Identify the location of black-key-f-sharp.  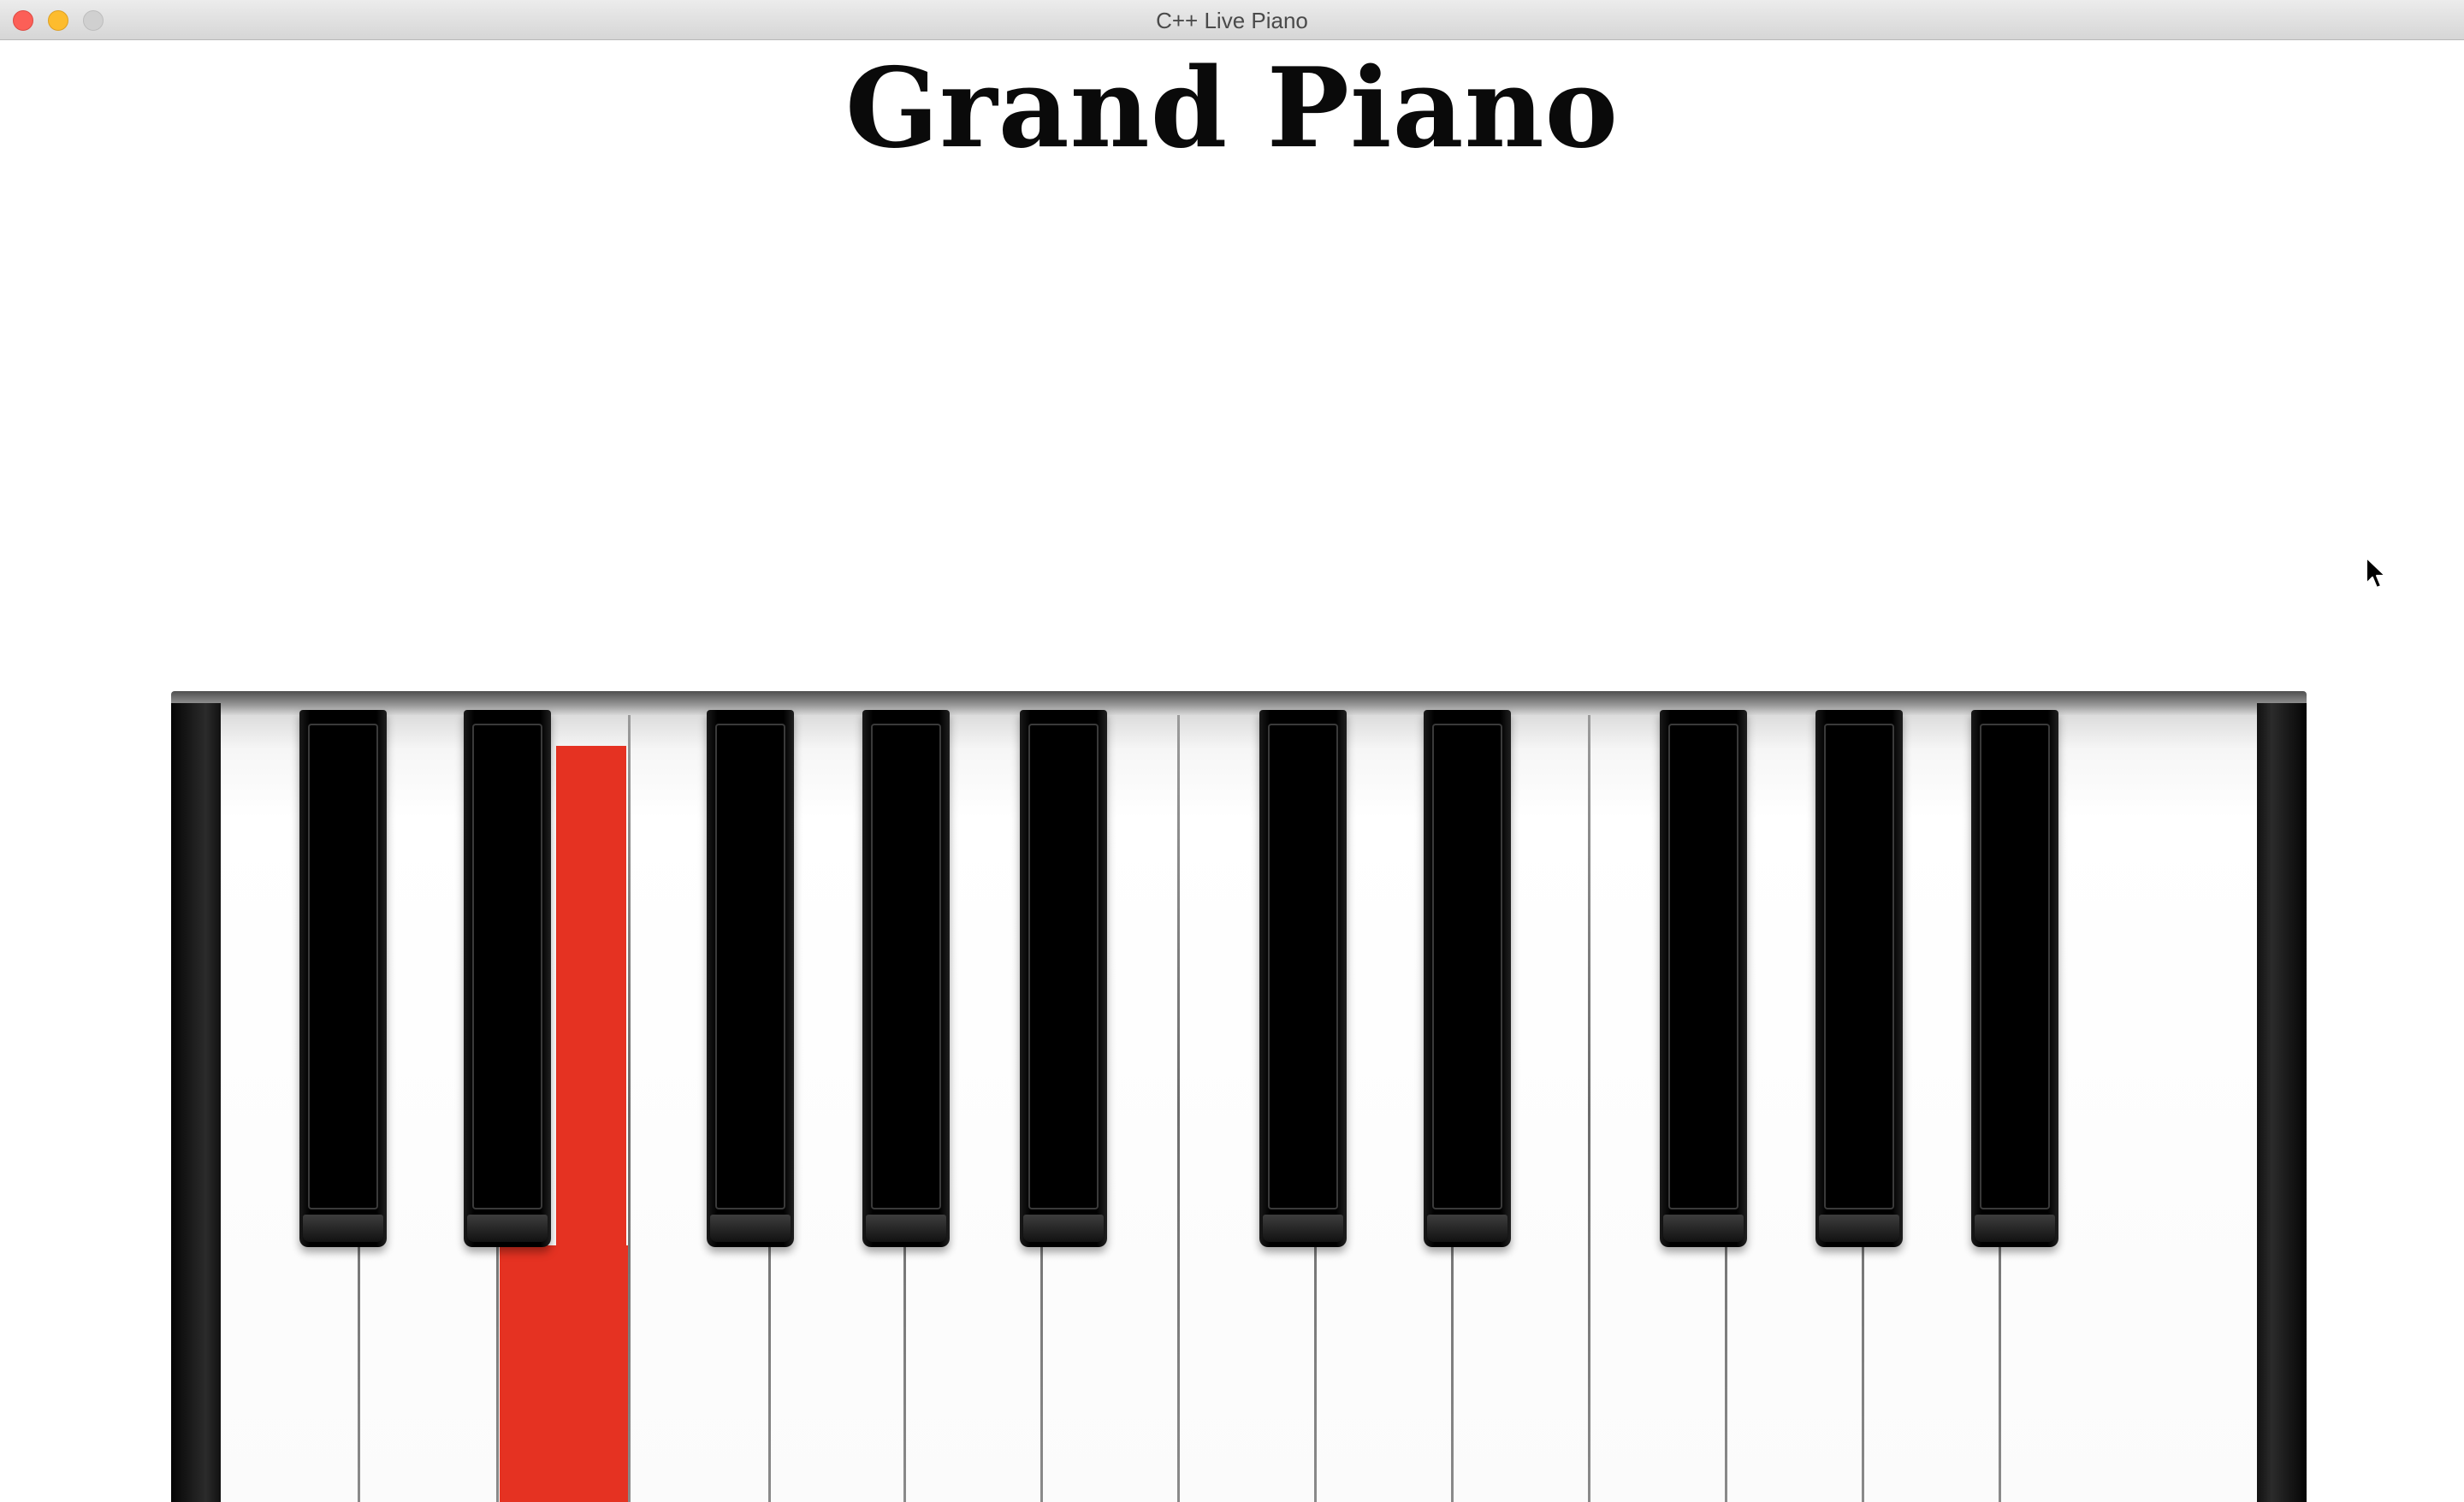
(750, 978).